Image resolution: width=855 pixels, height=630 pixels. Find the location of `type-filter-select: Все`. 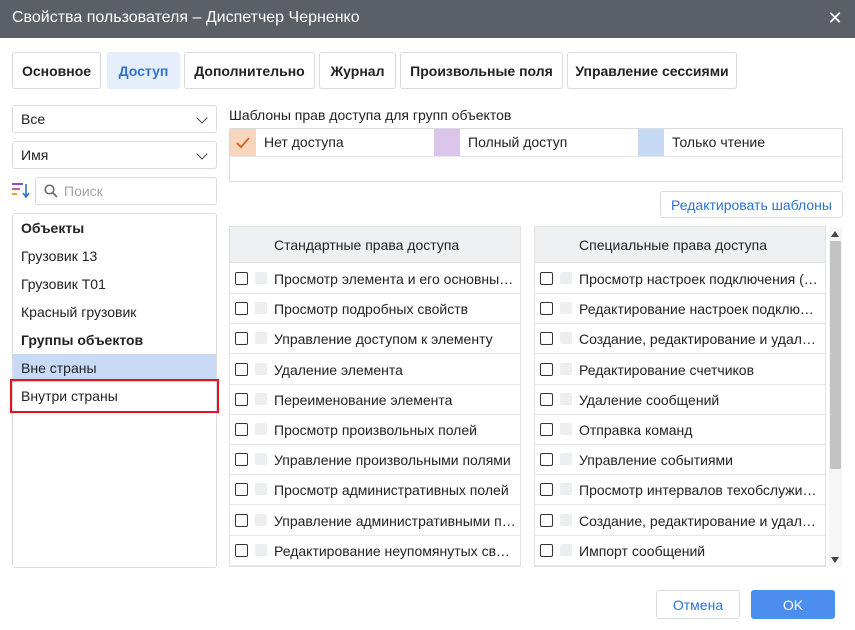

type-filter-select: Все is located at coordinates (114, 119).